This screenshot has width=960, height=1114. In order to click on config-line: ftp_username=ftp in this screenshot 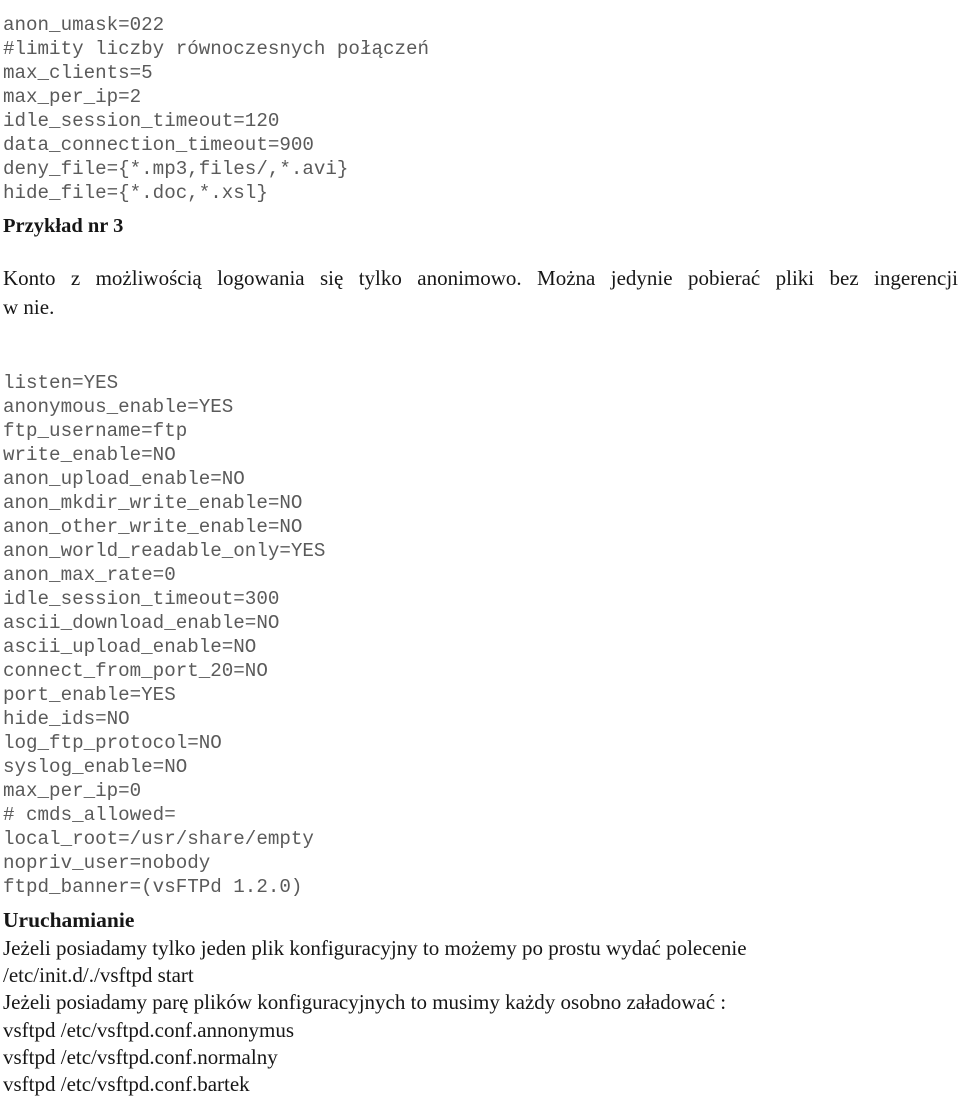, I will do `click(95, 431)`.